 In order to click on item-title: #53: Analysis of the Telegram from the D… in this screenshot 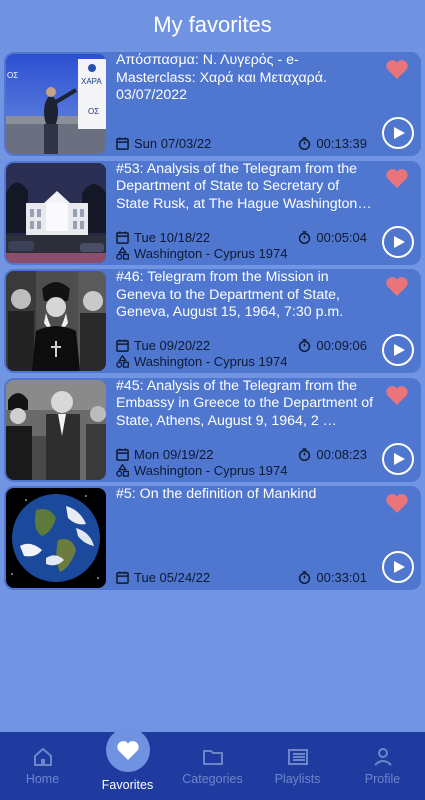, I will do `click(244, 186)`.